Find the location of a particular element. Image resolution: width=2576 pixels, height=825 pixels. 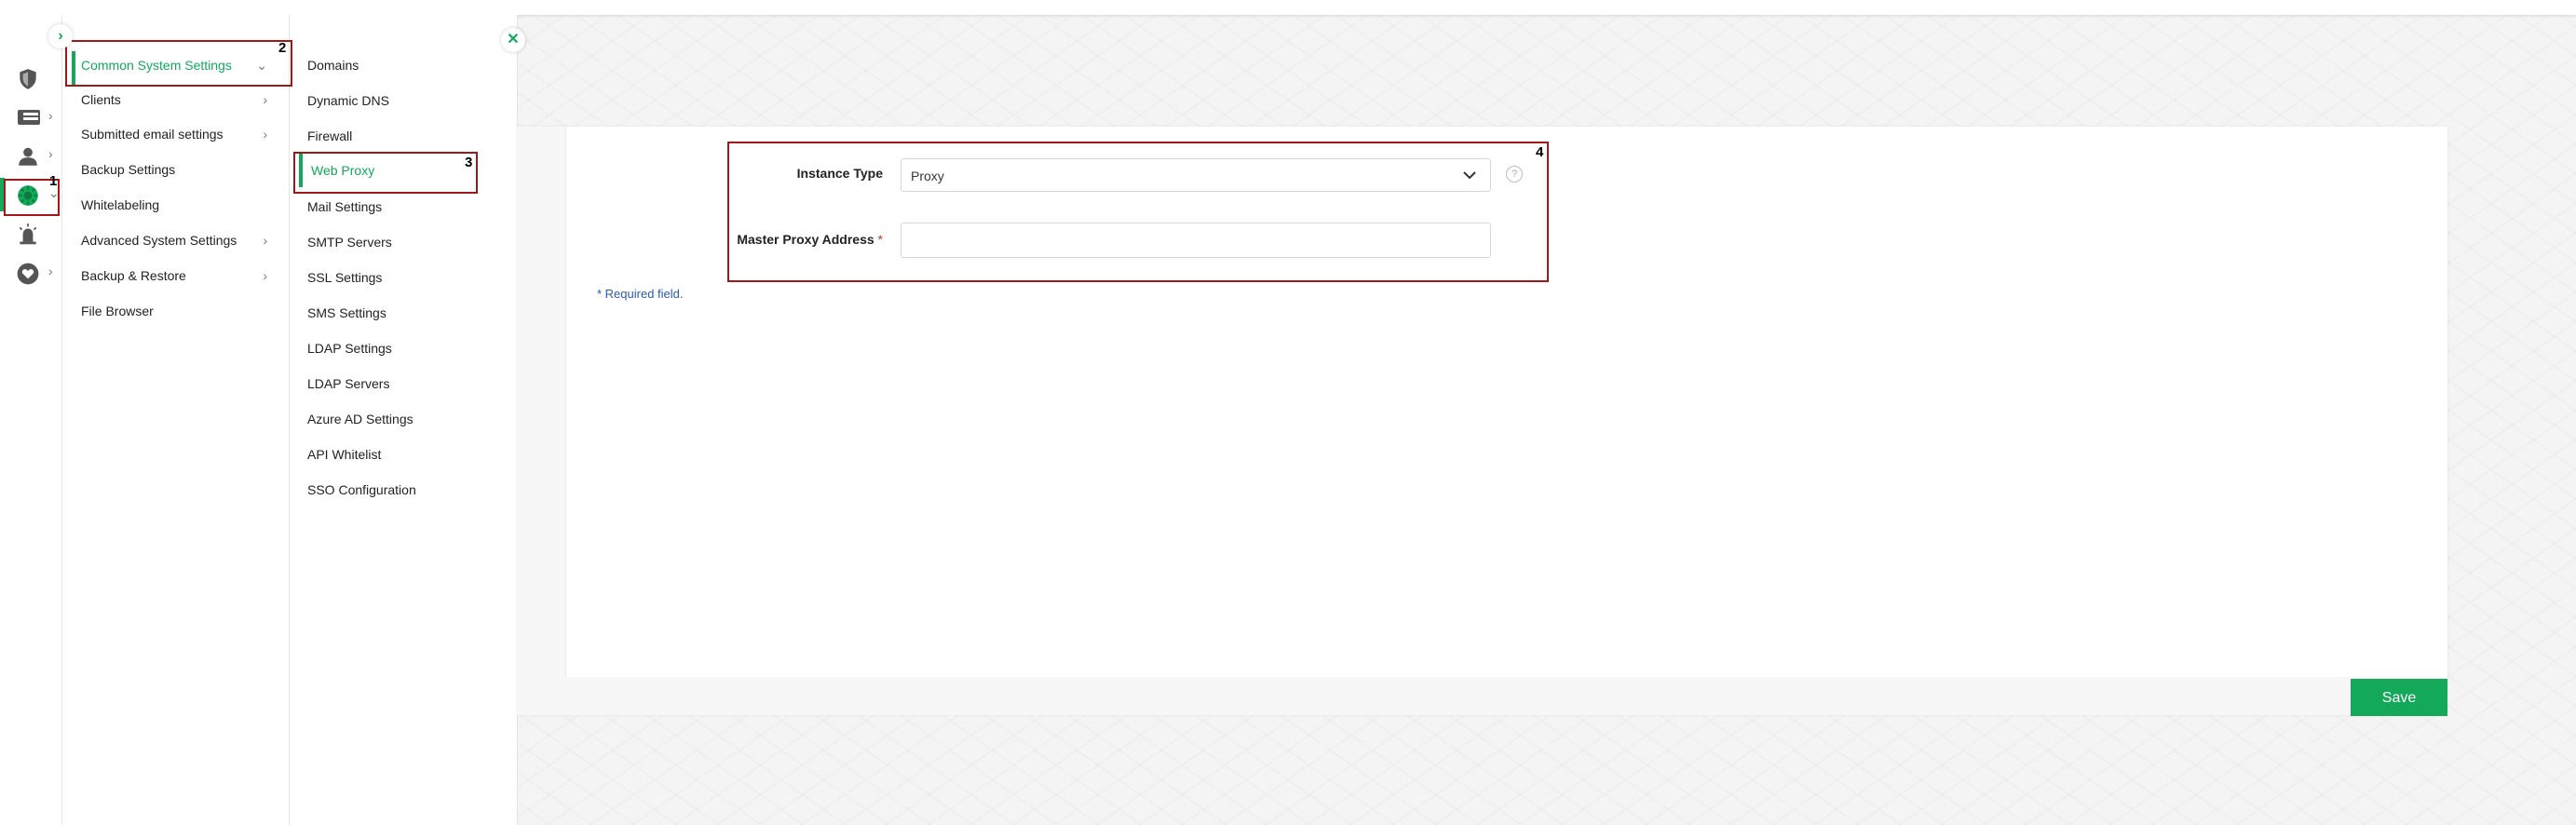

menu-item-backup-restore: Backup & Restore › is located at coordinates (179, 275).